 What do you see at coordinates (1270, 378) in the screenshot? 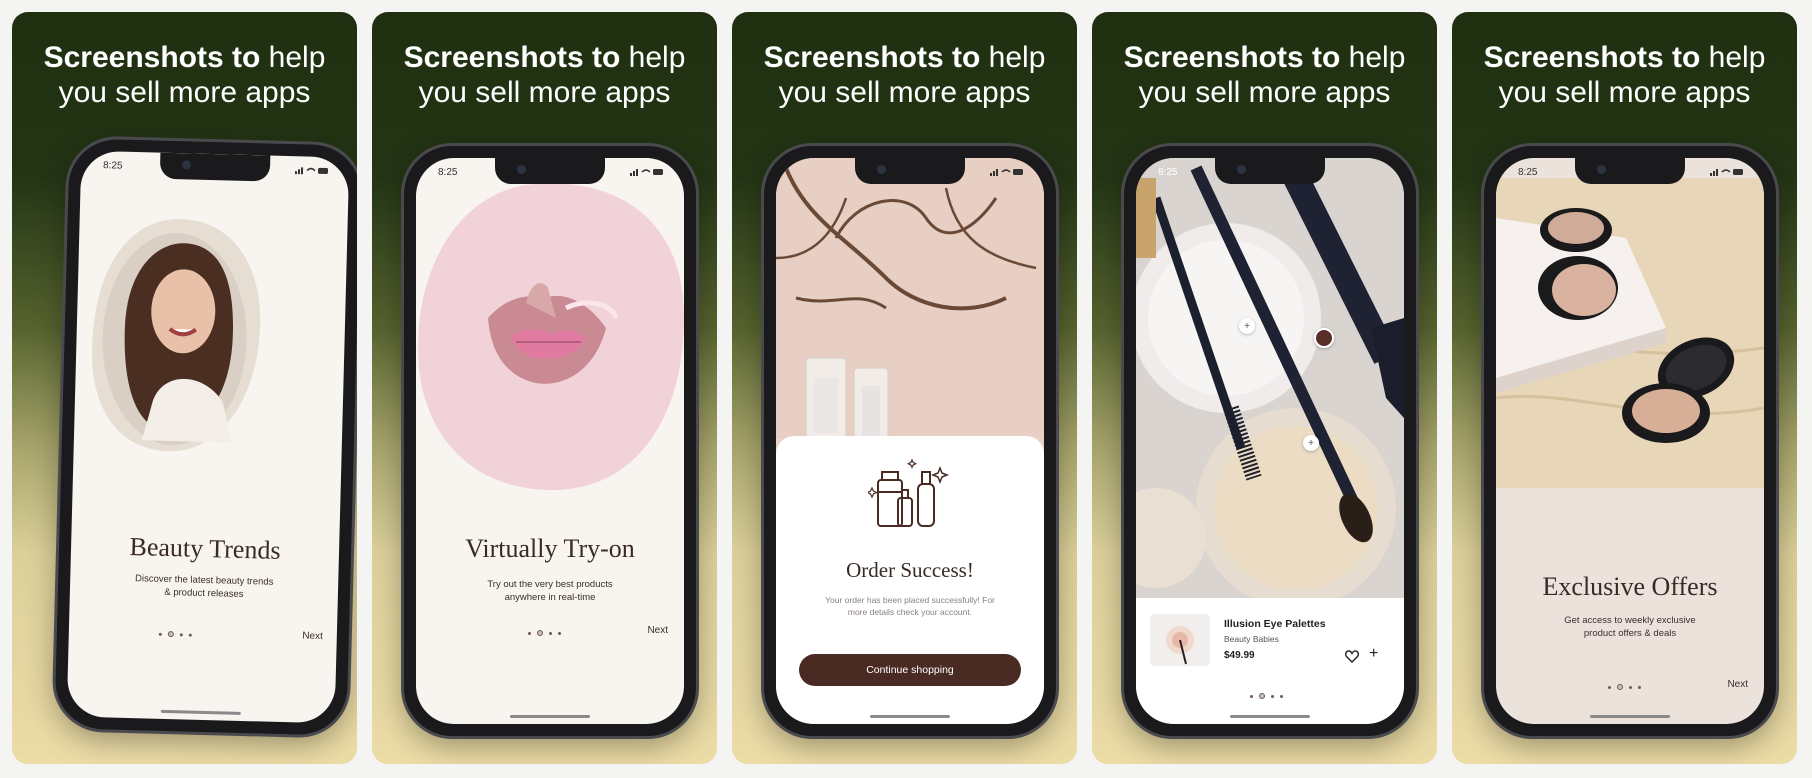
I see `makeup-brushes-image` at bounding box center [1270, 378].